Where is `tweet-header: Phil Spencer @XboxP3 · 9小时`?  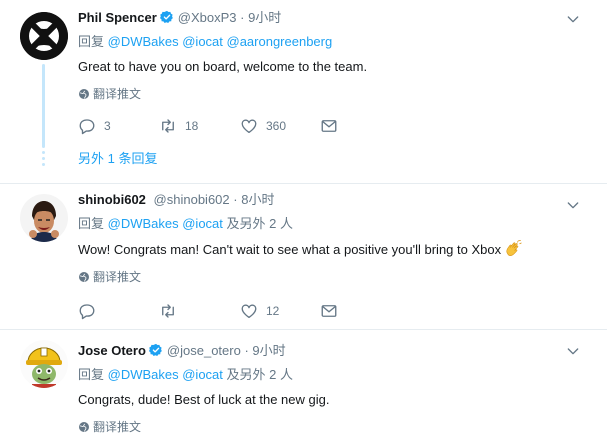 tweet-header: Phil Spencer @XboxP3 · 9小时 is located at coordinates (327, 18).